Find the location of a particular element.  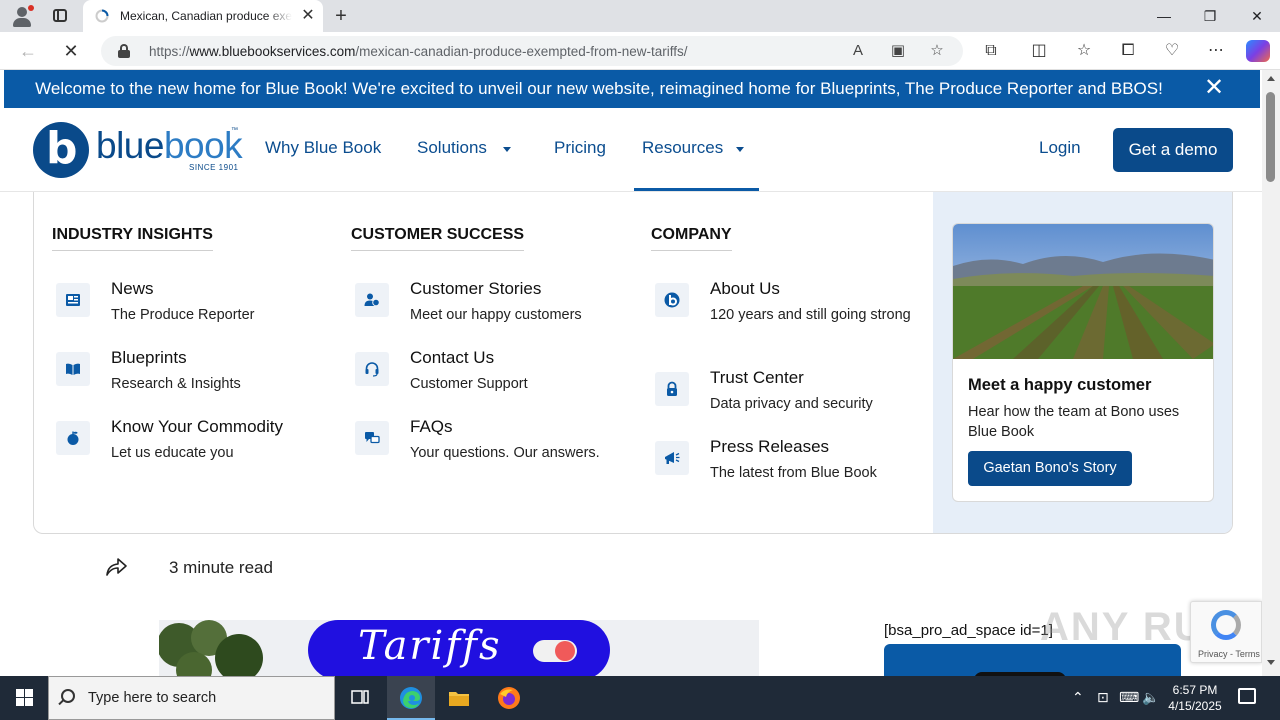

volume-icon: 🔈 is located at coordinates (1150, 697).